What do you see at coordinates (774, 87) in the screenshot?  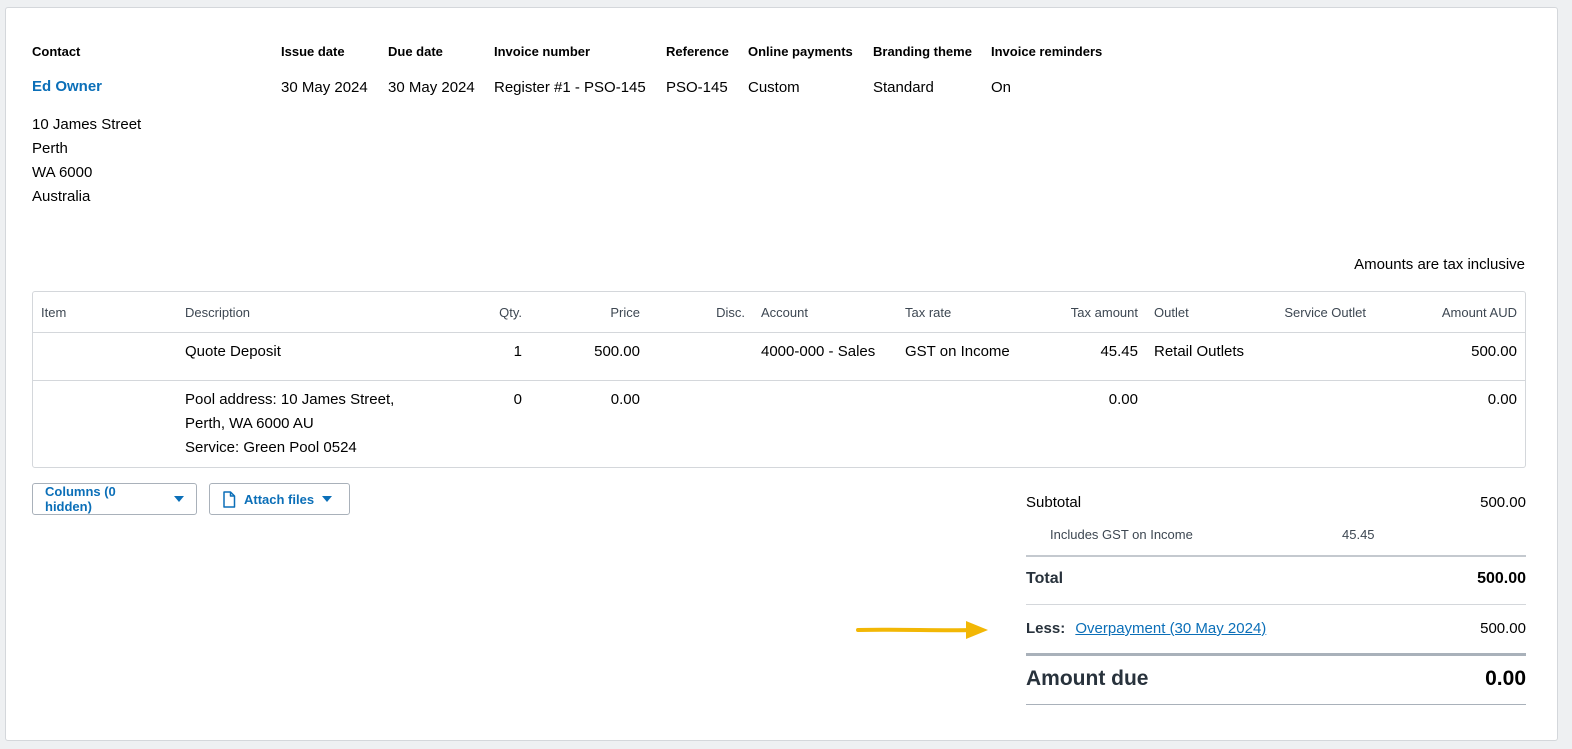 I see `online-payments-value: Custom` at bounding box center [774, 87].